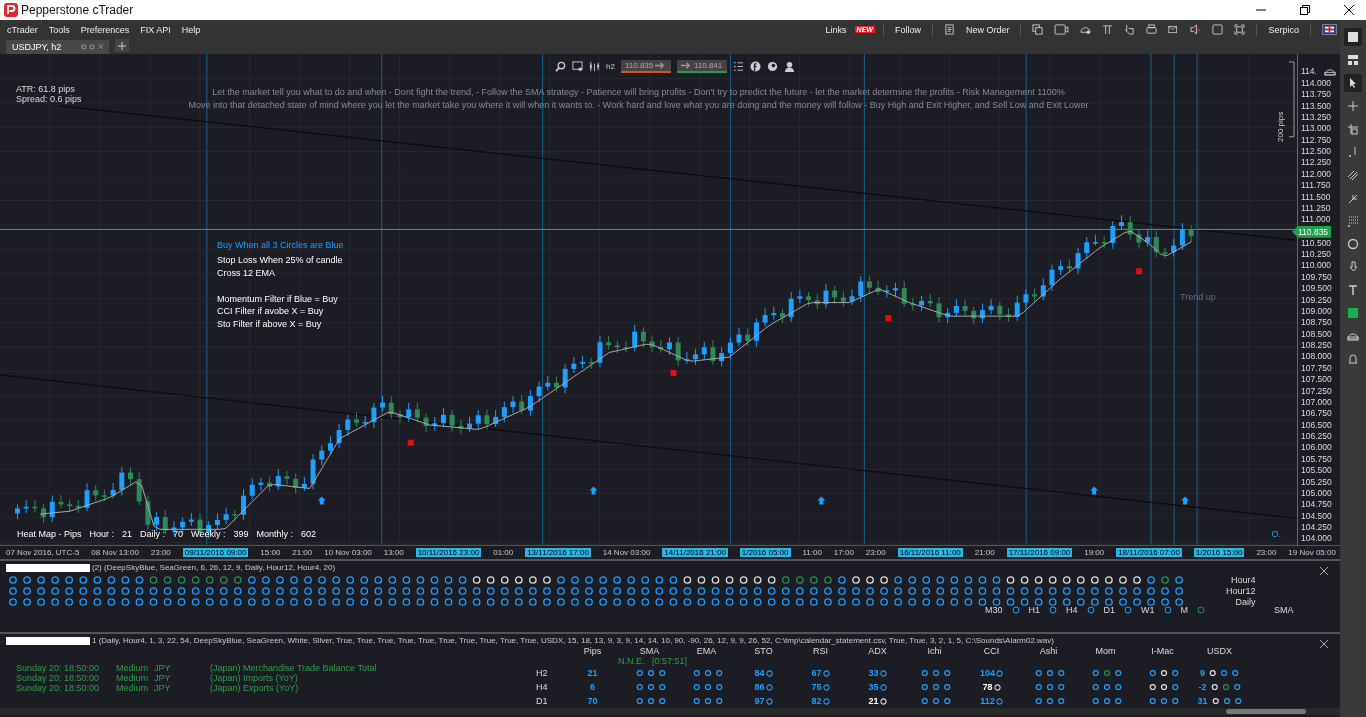 The width and height of the screenshot is (1366, 717). Describe the element at coordinates (1316, 414) in the screenshot. I see `axis-label: 106.750` at that location.